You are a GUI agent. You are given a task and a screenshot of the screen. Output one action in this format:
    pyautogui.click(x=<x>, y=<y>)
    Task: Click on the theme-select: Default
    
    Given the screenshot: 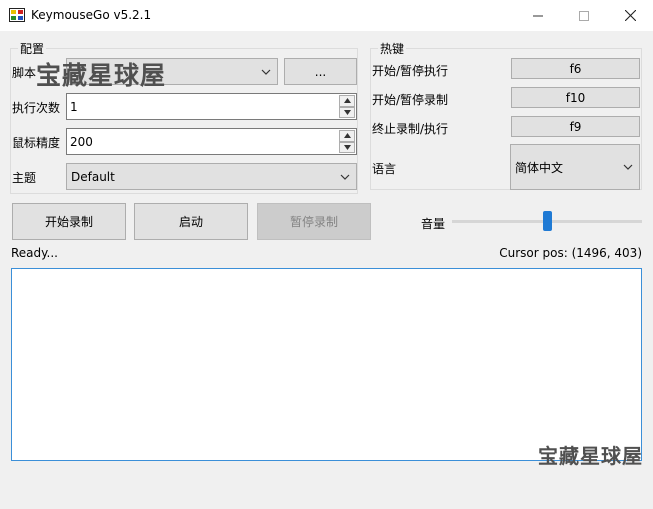 What is the action you would take?
    pyautogui.click(x=211, y=176)
    